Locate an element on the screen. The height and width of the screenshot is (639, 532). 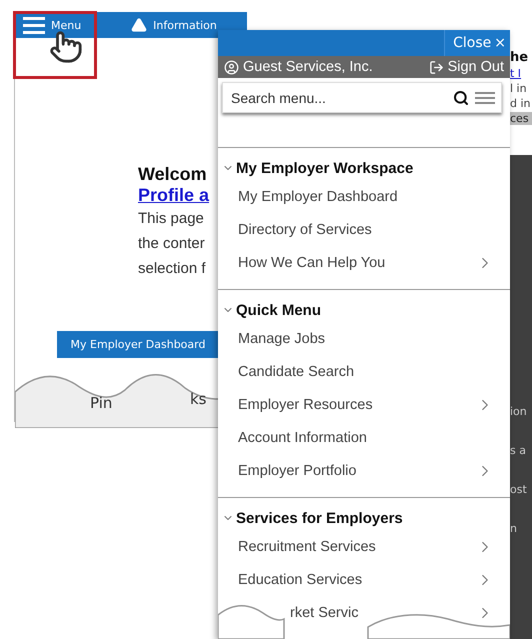
intro-text: selection f is located at coordinates (172, 269).